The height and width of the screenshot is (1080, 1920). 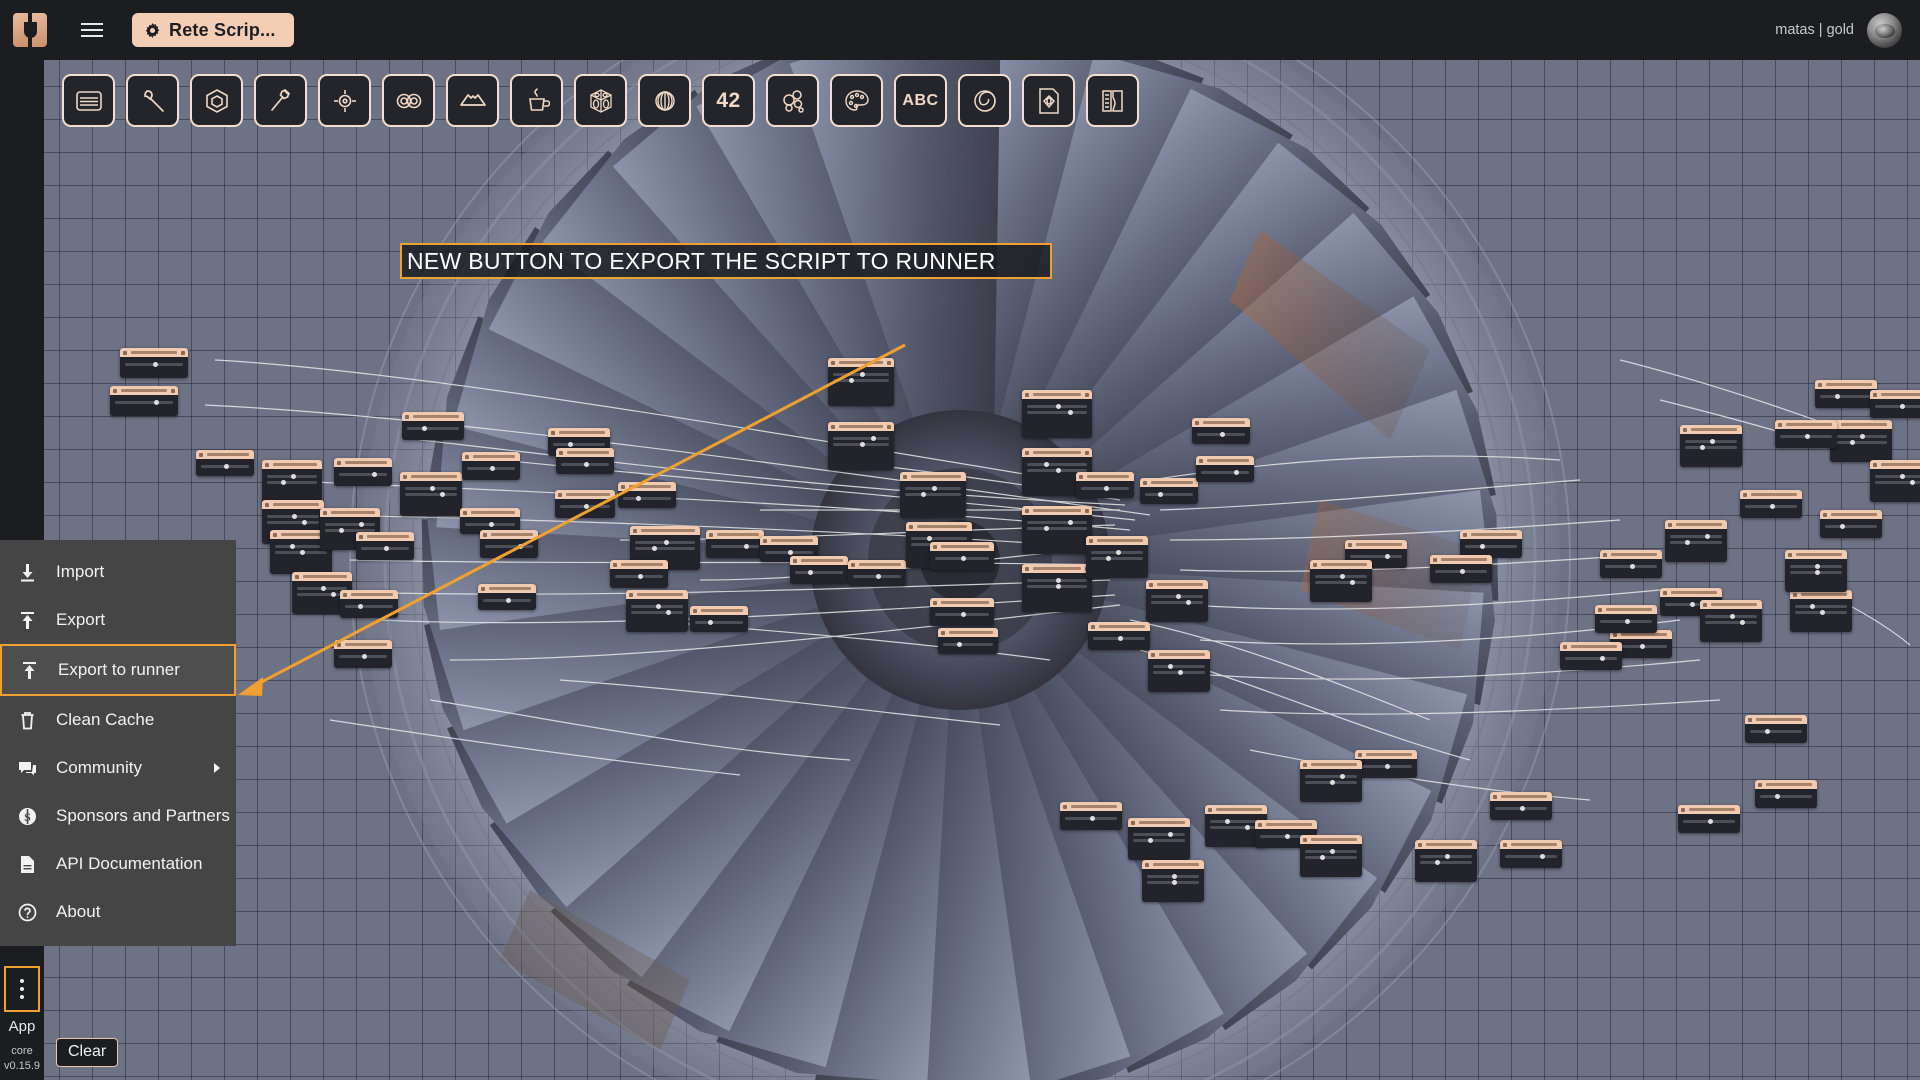 I want to click on menu-item-api-documentation: API Documentation, so click(x=118, y=864).